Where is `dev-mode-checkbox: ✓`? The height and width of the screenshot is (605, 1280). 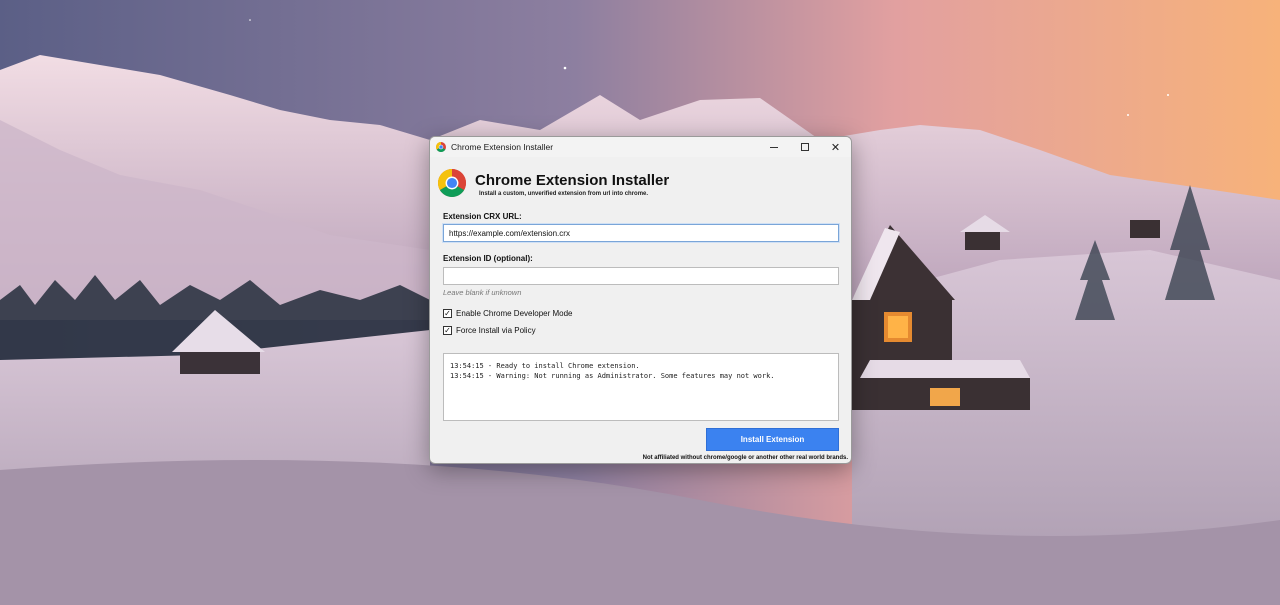
dev-mode-checkbox: ✓ is located at coordinates (447, 313).